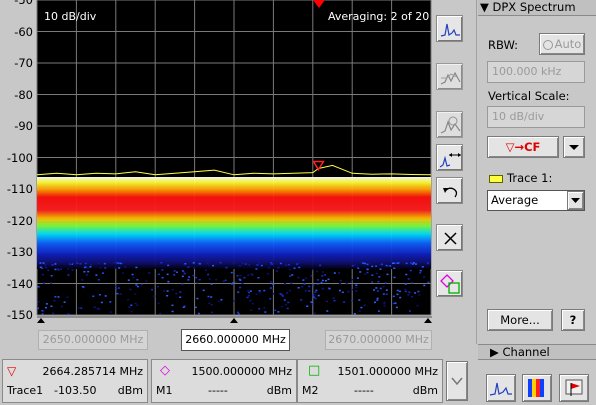 The height and width of the screenshot is (405, 596). What do you see at coordinates (501, 388) in the screenshot?
I see `spectrum-display-button` at bounding box center [501, 388].